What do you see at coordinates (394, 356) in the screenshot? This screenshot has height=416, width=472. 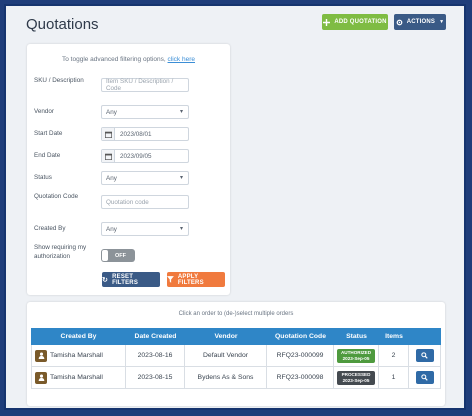 I see `items-cell: 2` at bounding box center [394, 356].